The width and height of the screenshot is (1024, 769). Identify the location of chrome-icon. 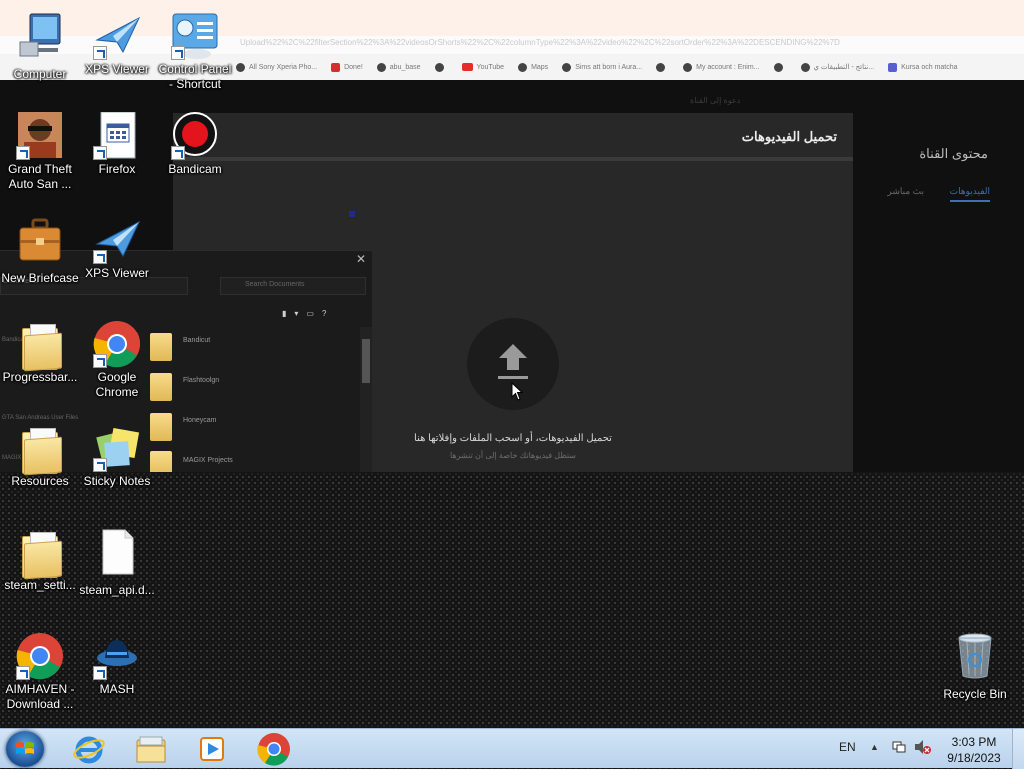
(274, 749).